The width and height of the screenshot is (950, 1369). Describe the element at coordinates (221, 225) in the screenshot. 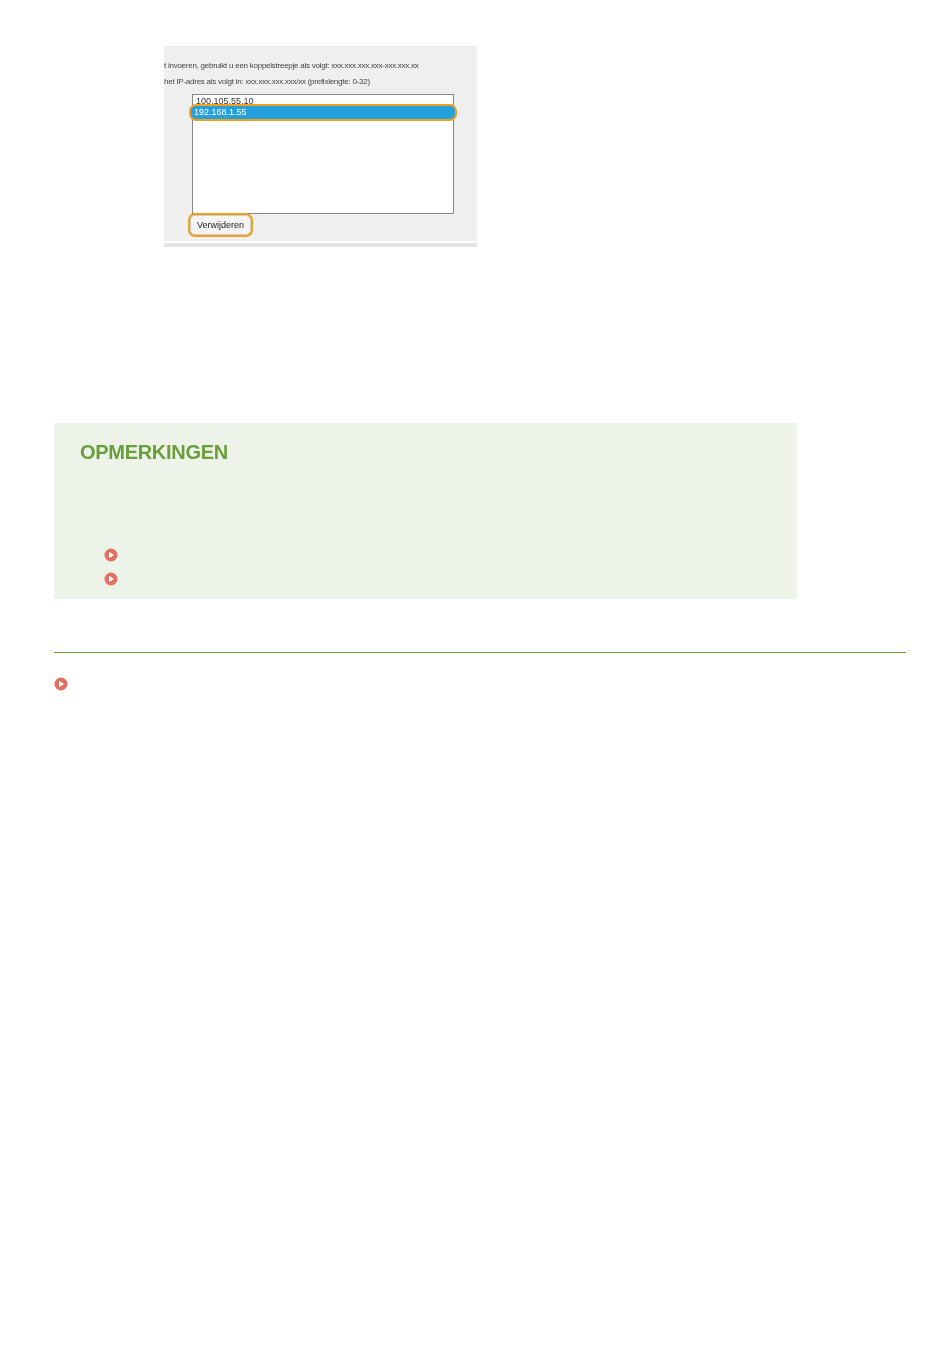

I see `delete-button: Verwijderen` at that location.